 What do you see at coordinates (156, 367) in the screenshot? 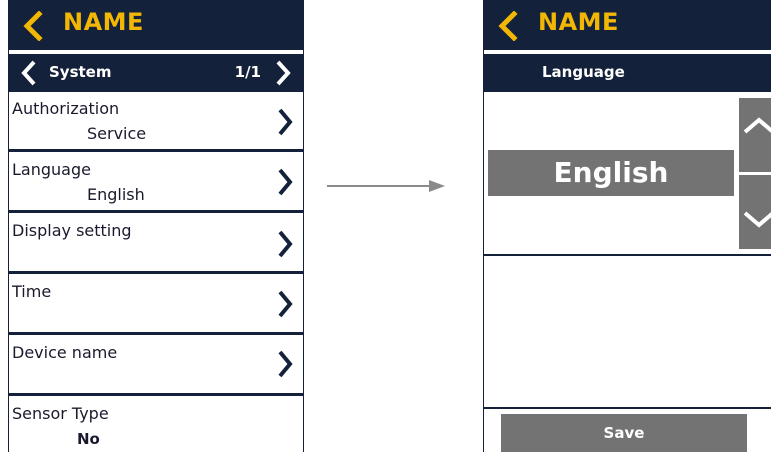
I see `menu-item-device-name: Device name` at bounding box center [156, 367].